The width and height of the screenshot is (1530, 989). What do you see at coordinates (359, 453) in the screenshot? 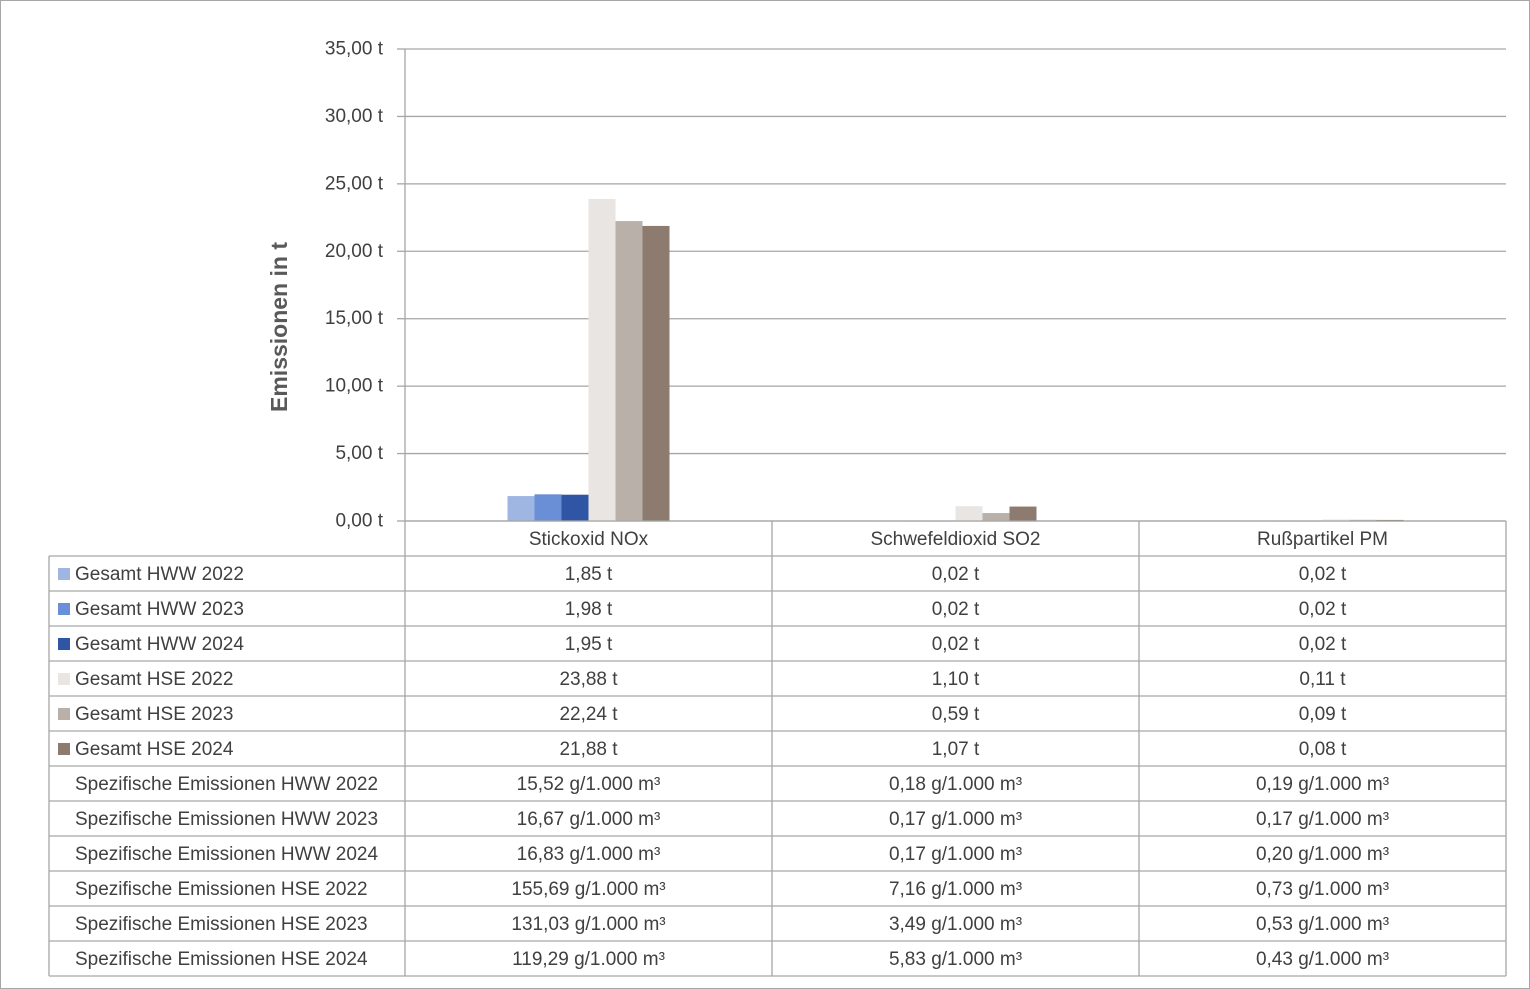
I see `y-tick-label: 5,00 t` at bounding box center [359, 453].